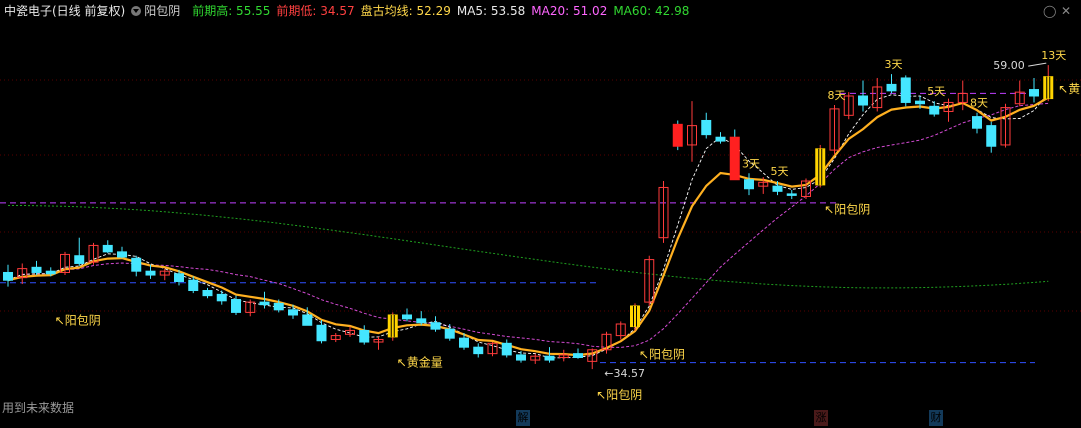  Describe the element at coordinates (1049, 11) in the screenshot. I see `settings-circle-icon: ◯` at that location.